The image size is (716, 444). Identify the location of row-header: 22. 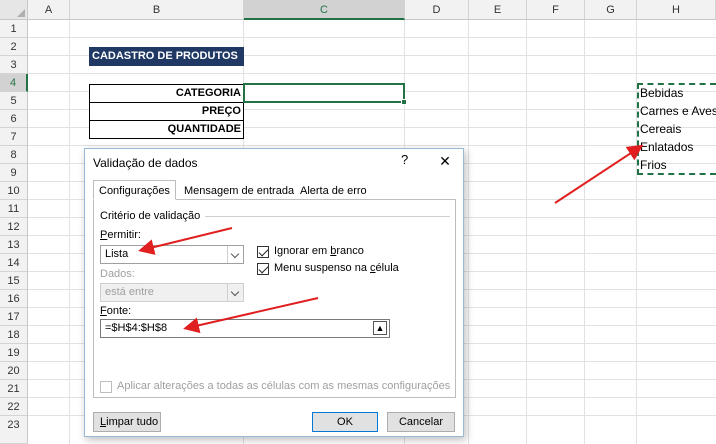
(14, 407).